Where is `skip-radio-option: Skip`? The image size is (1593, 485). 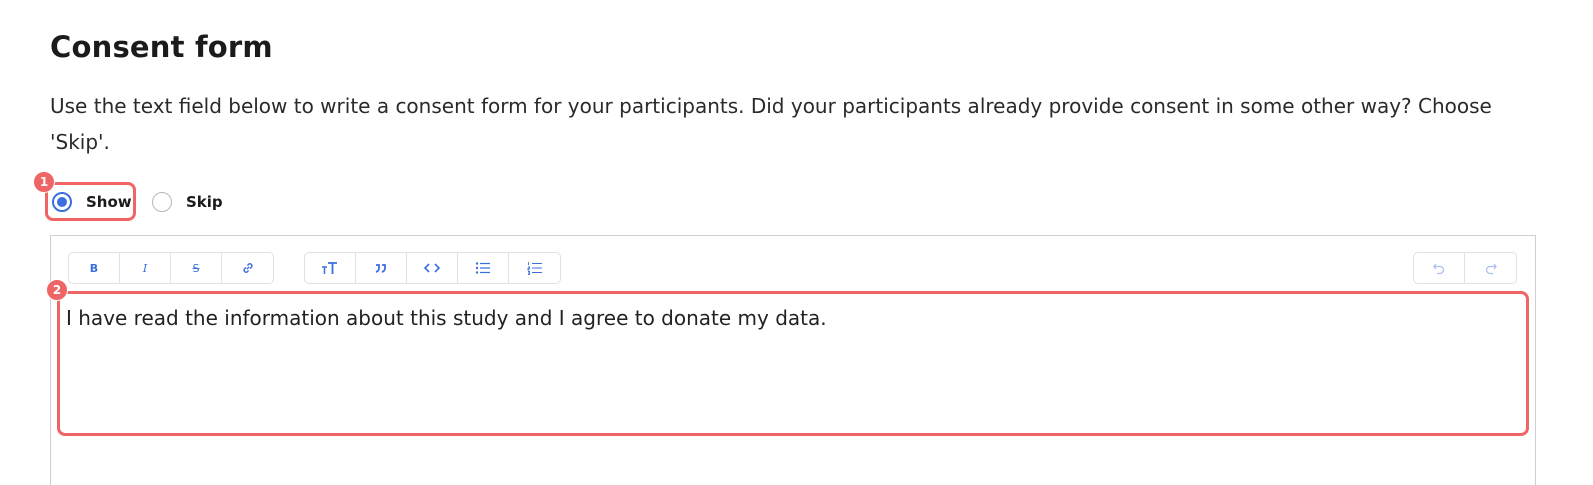
skip-radio-option: Skip is located at coordinates (187, 202).